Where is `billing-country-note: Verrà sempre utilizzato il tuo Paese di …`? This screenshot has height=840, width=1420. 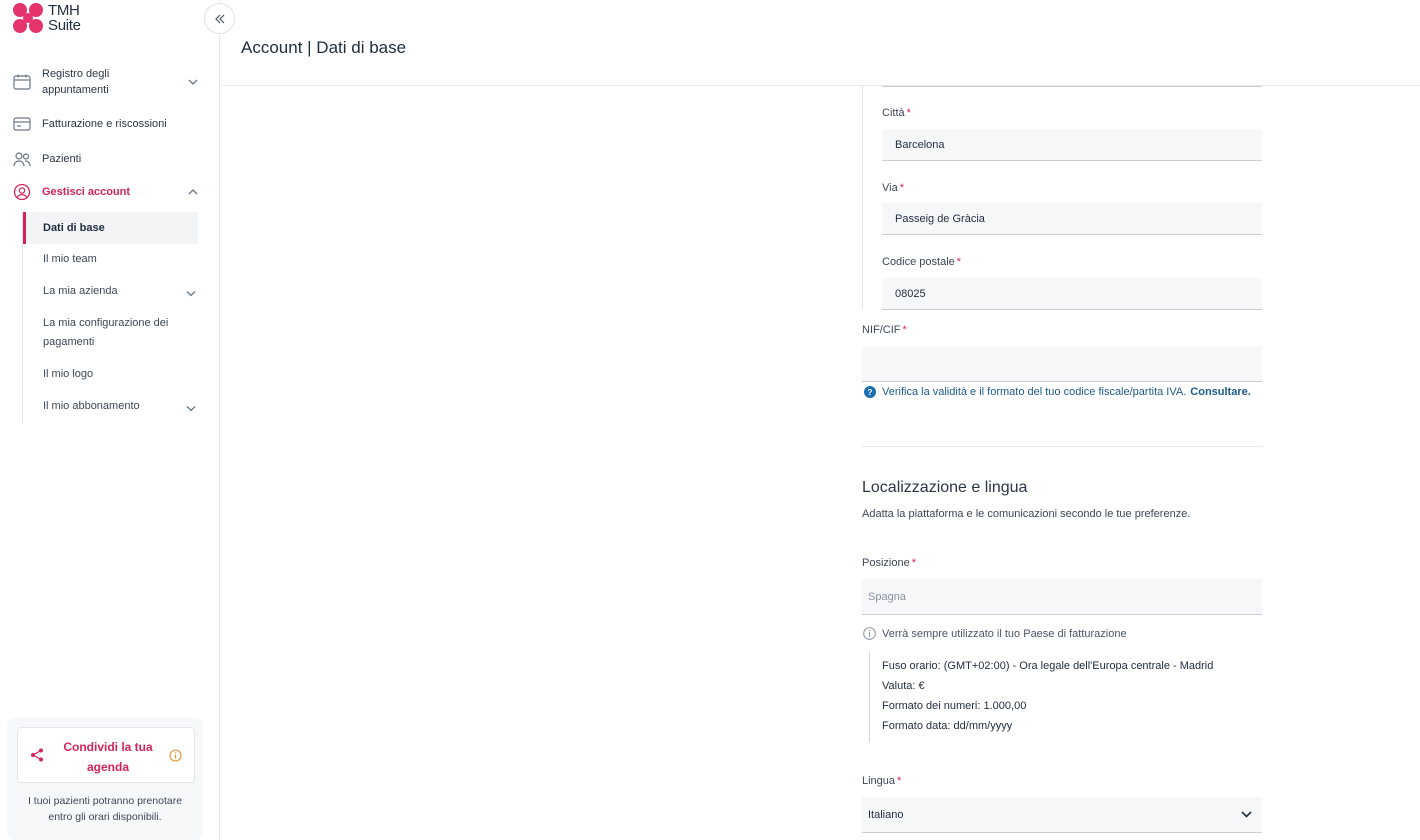 billing-country-note: Verrà sempre utilizzato il tuo Paese di … is located at coordinates (995, 633).